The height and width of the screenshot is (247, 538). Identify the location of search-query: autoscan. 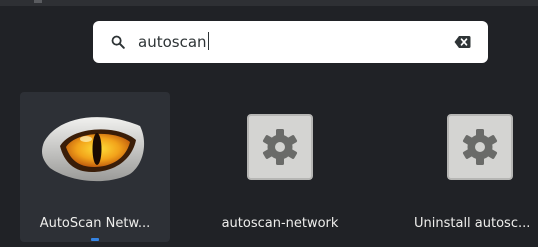
(172, 42).